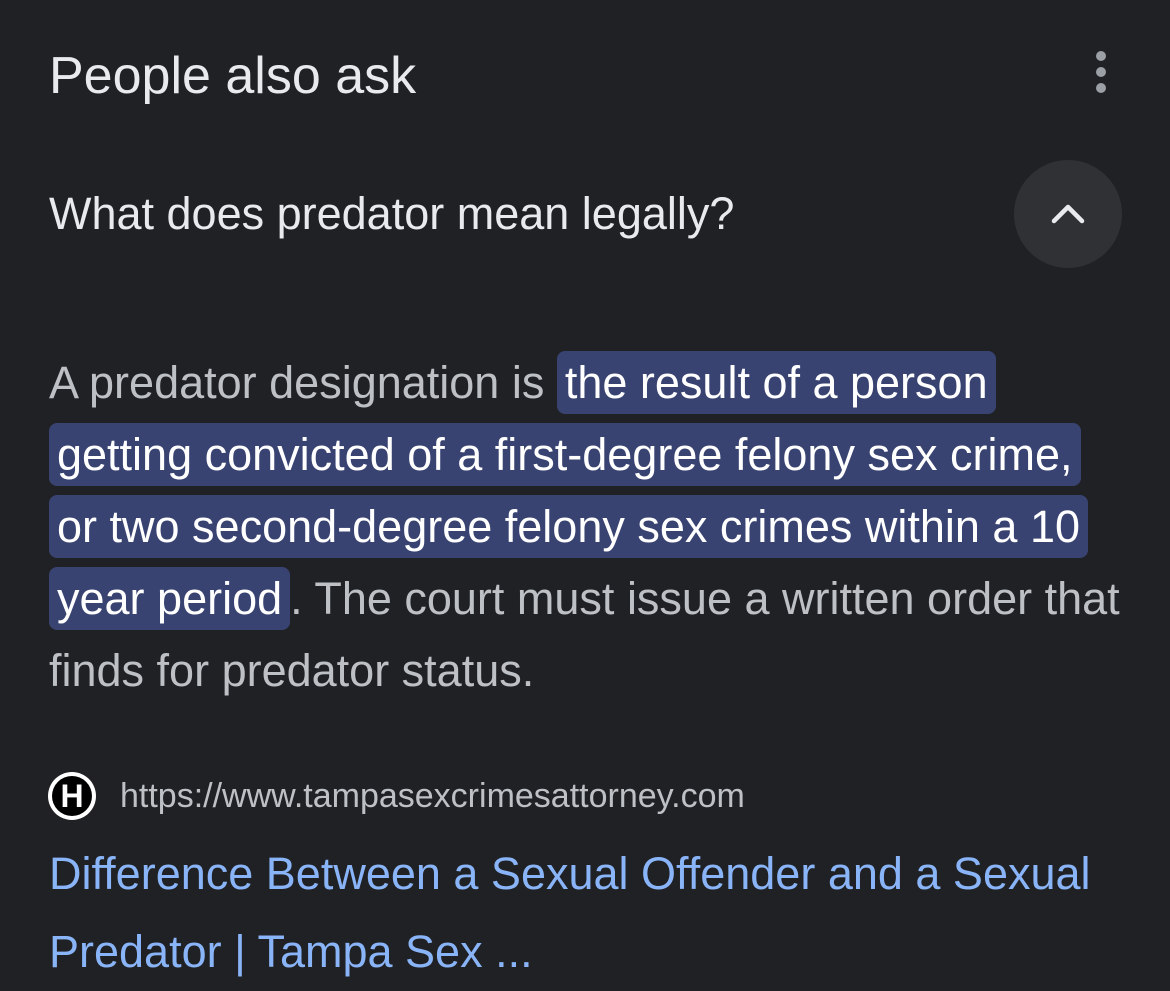 Image resolution: width=1170 pixels, height=991 pixels. Describe the element at coordinates (432, 795) in the screenshot. I see `source-url: https://www.tampasexcrimesattorney.com` at that location.